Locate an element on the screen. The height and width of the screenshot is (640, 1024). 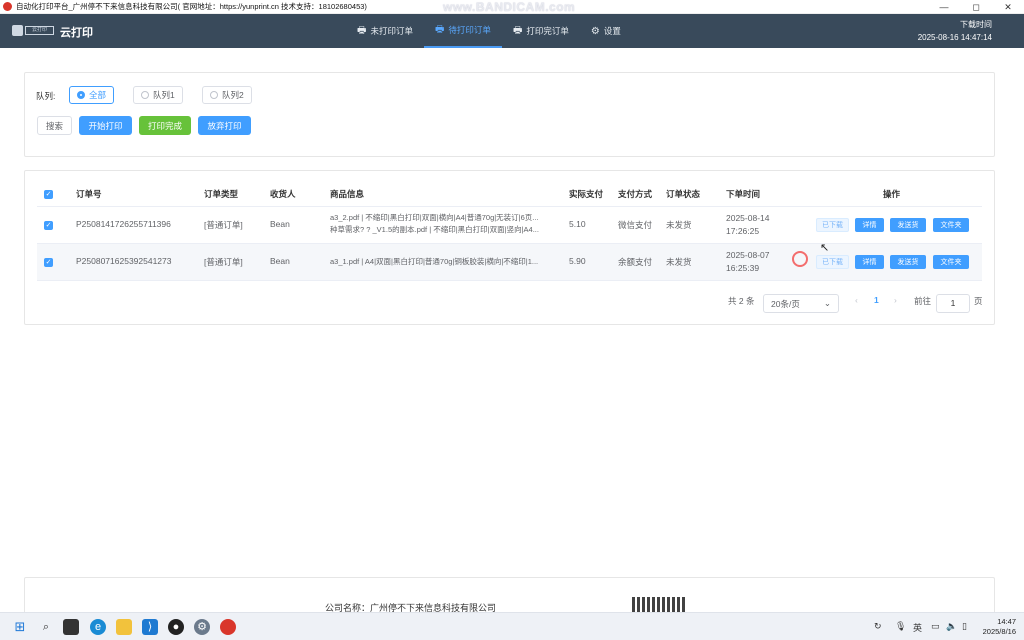
next-page-button: › is located at coordinates (895, 300).